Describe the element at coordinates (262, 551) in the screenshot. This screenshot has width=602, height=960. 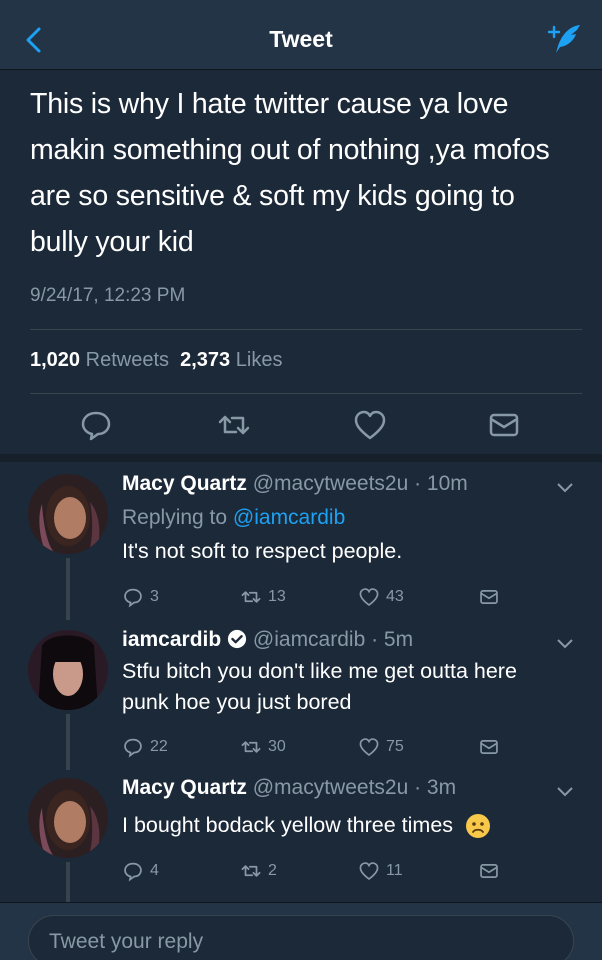
I see `reply-text: It's not soft to respect people.` at that location.